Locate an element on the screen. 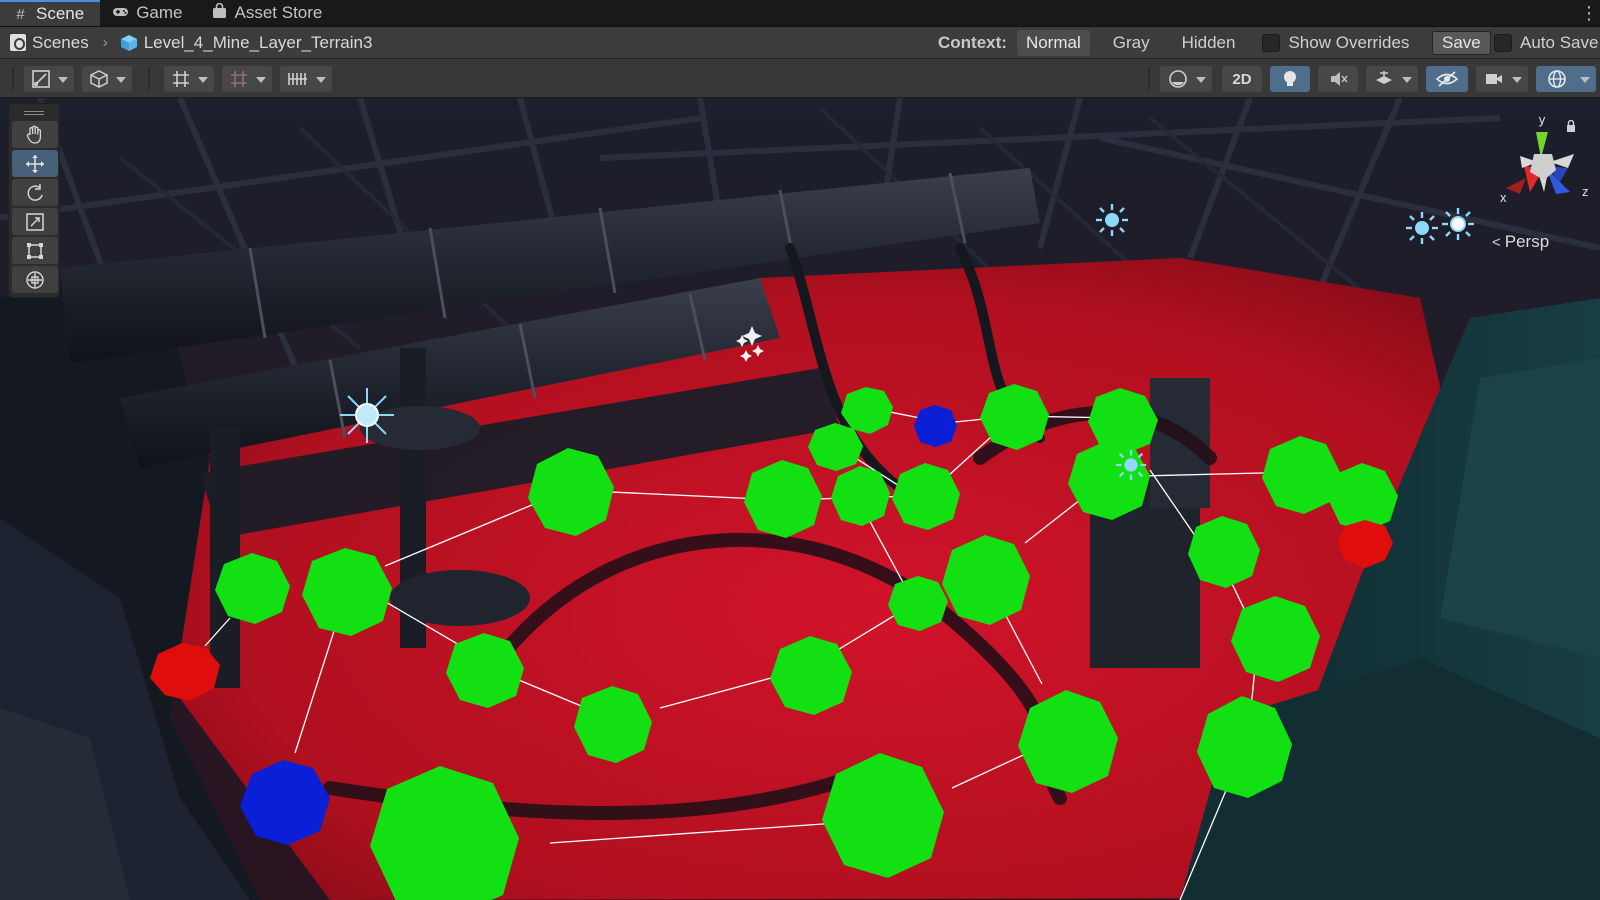  gizmos-dropdown is located at coordinates (1566, 79).